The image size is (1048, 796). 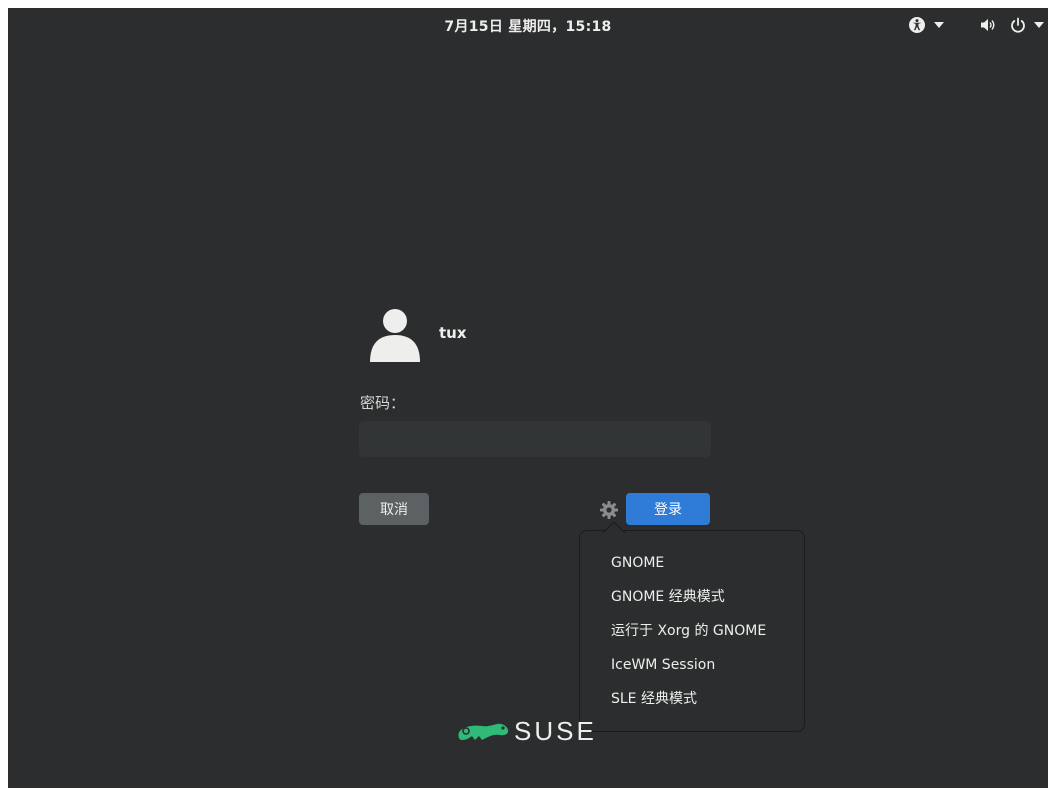 I want to click on suse-wordmark: SUSE, so click(x=555, y=731).